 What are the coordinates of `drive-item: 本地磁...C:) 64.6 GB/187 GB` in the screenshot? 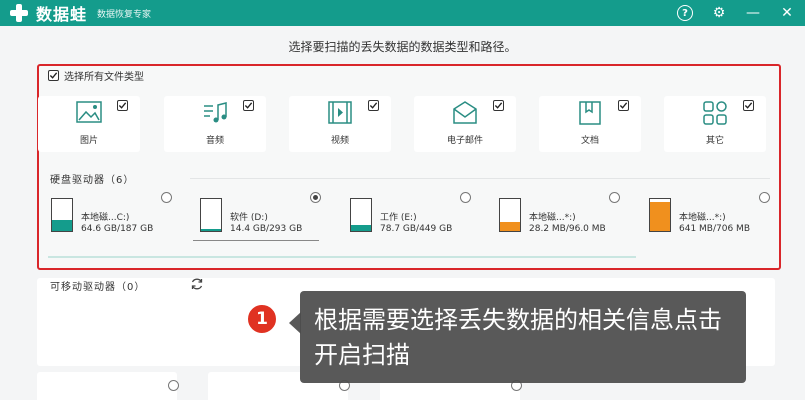 It's located at (113, 216).